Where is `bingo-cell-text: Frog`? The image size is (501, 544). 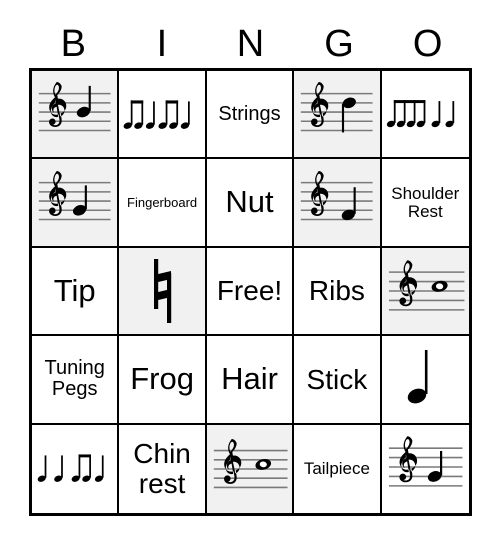 bingo-cell-text: Frog is located at coordinates (163, 380).